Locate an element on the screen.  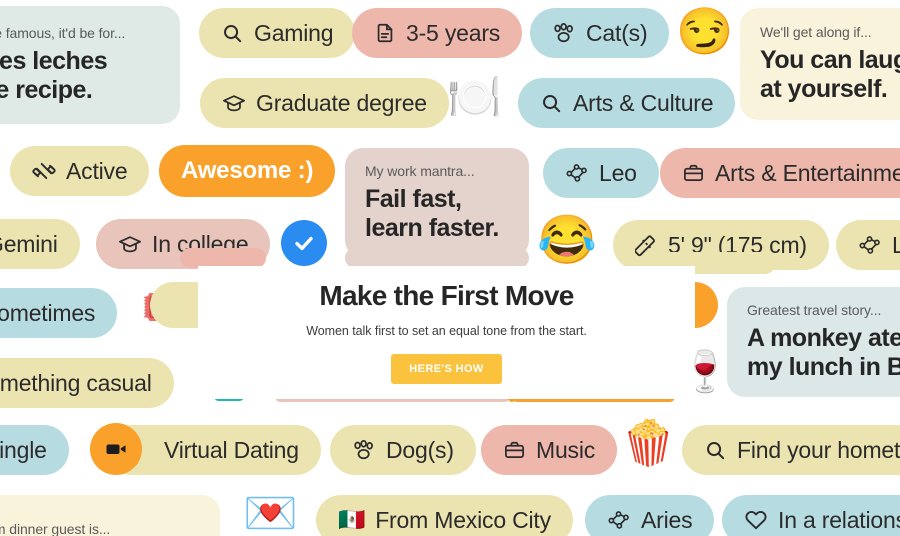
wine-emoji: 🍷 is located at coordinates (705, 372).